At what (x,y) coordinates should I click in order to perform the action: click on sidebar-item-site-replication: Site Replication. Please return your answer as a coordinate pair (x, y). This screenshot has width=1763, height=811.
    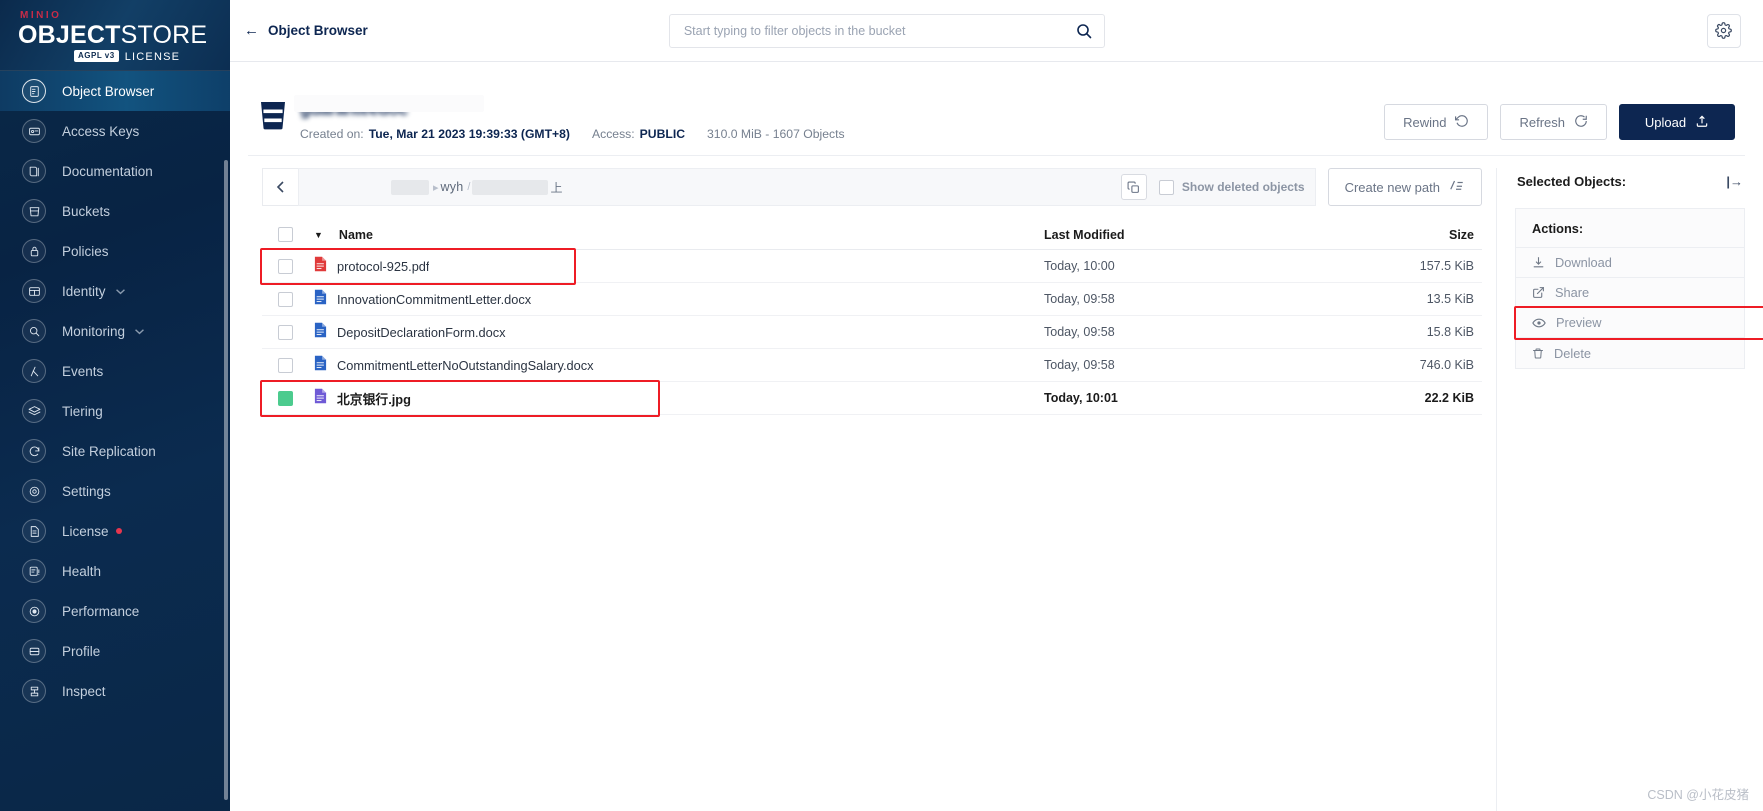
    Looking at the image, I should click on (115, 451).